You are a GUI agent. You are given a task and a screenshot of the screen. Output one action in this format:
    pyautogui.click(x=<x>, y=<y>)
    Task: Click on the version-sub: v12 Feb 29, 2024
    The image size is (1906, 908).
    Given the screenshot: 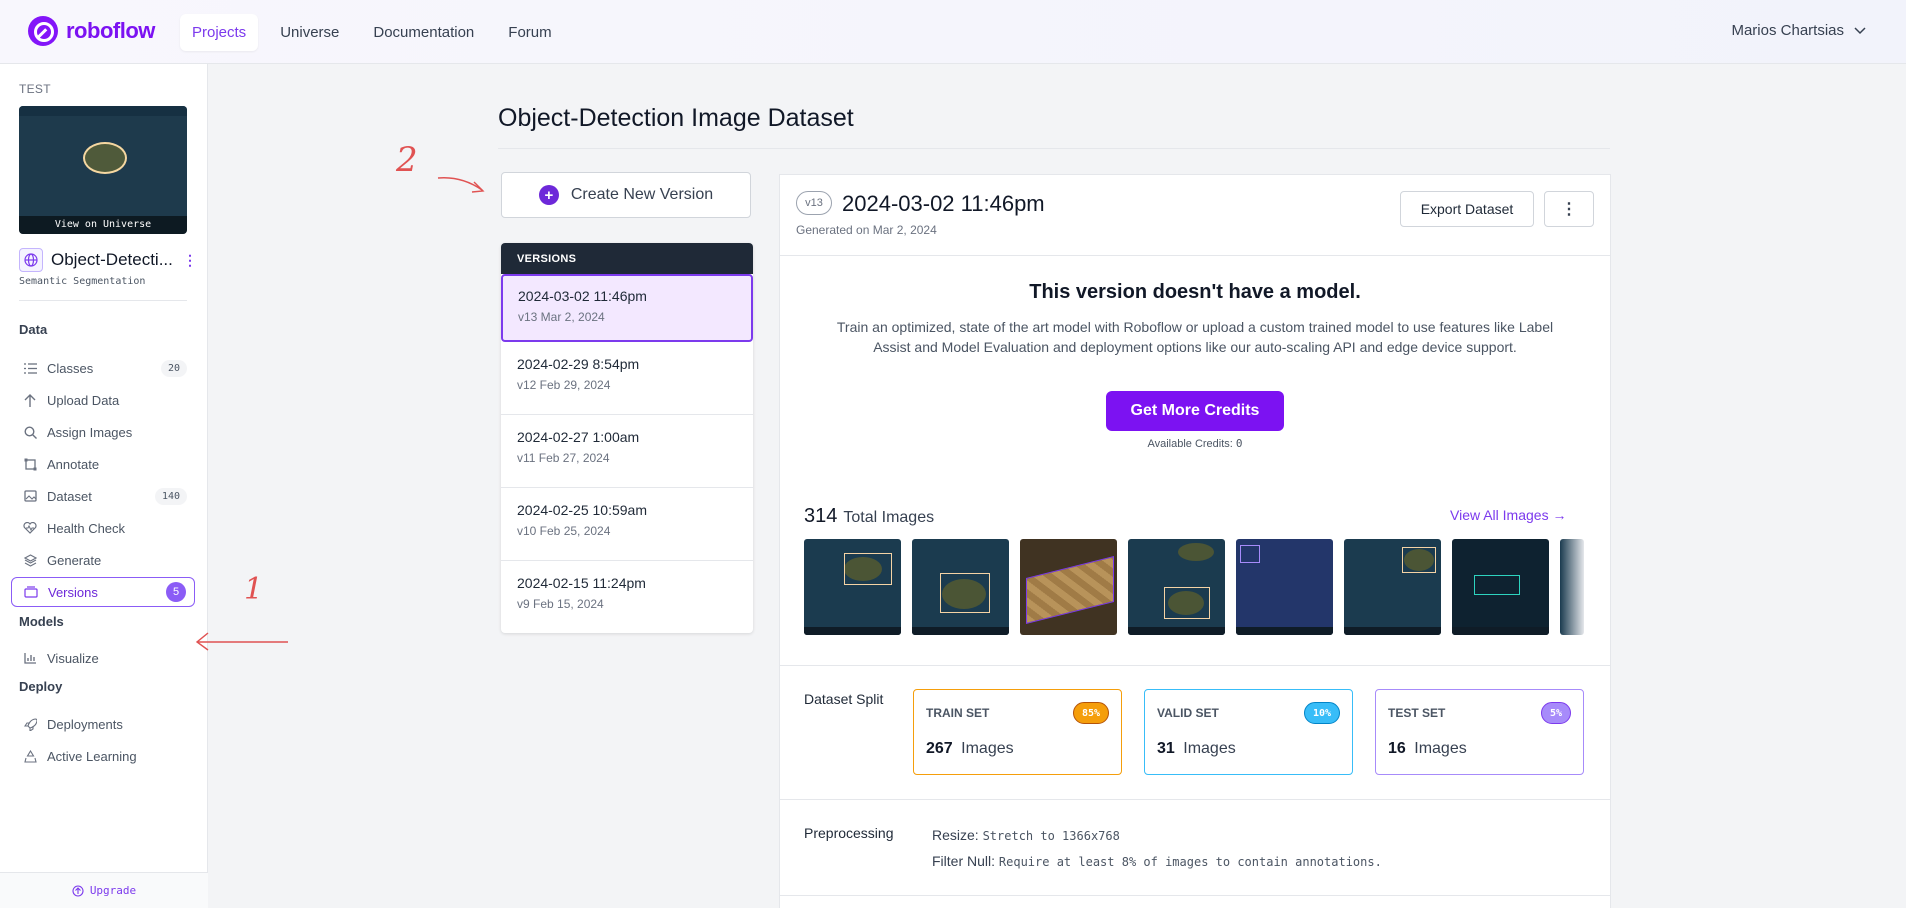 What is the action you would take?
    pyautogui.click(x=564, y=385)
    